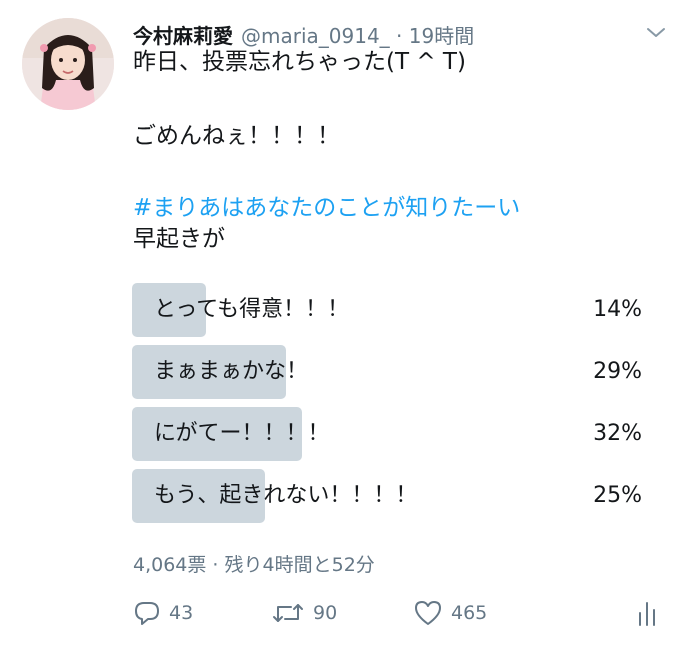  I want to click on poll-option: まぁまぁかな！ 29%, so click(388, 372).